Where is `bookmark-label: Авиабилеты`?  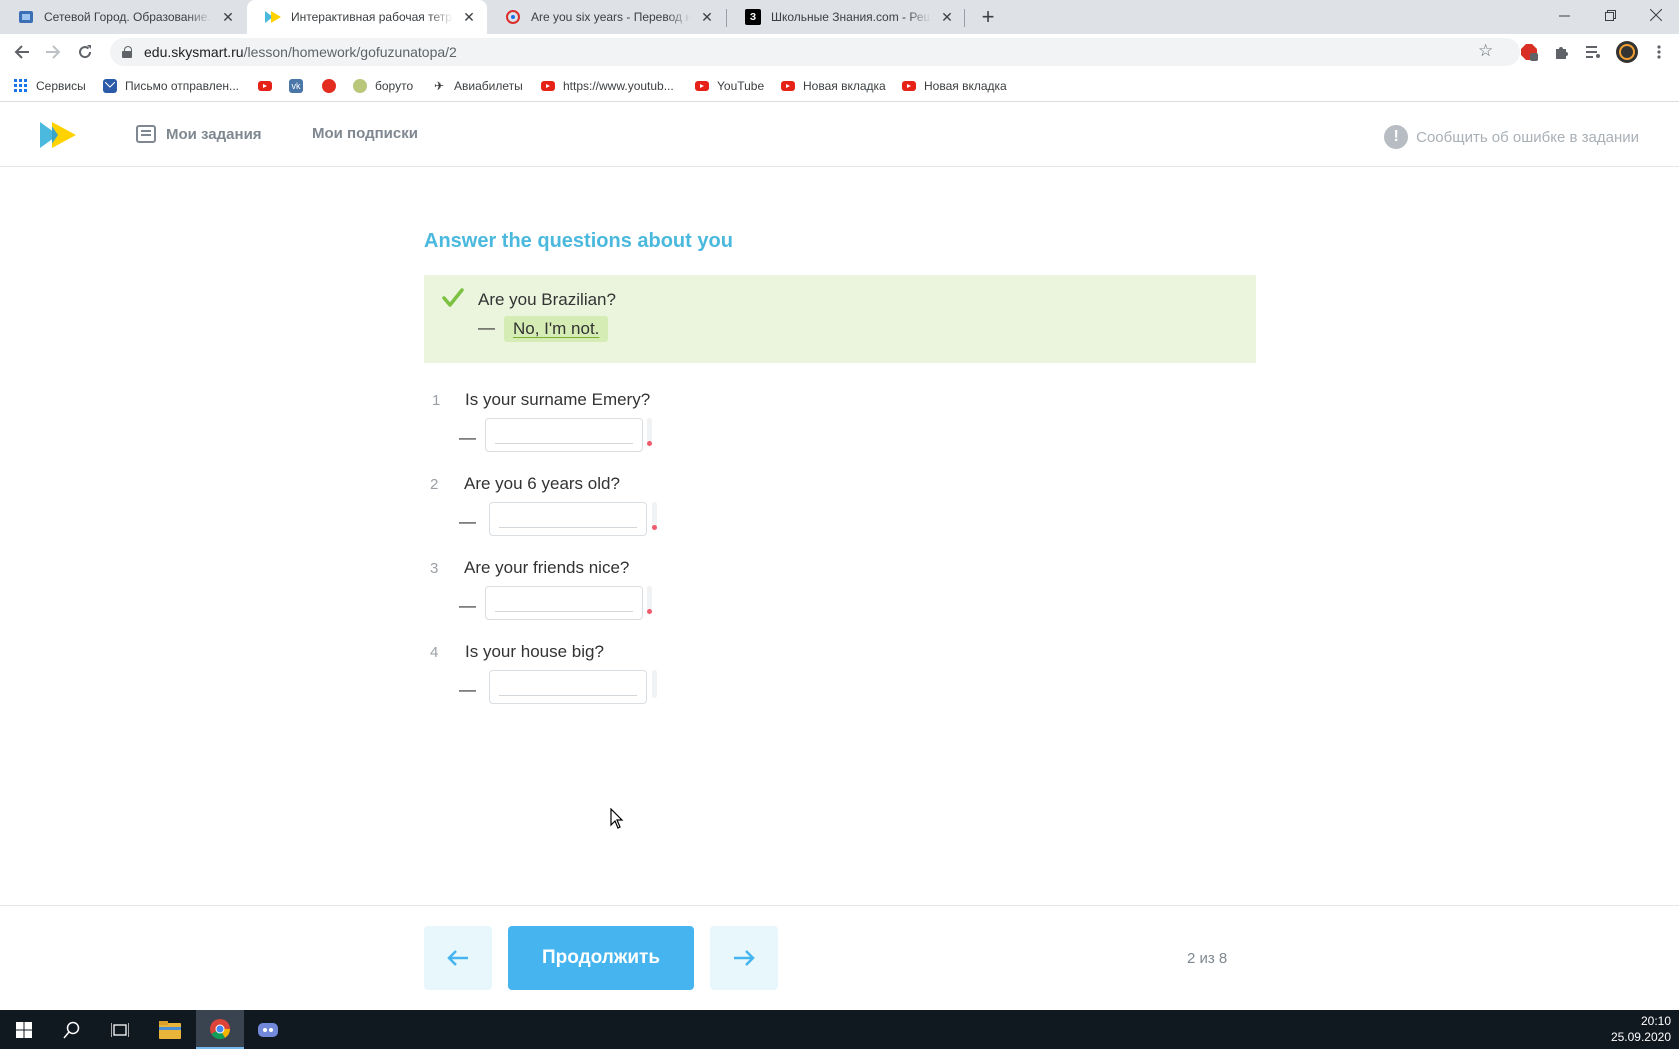 bookmark-label: Авиабилеты is located at coordinates (488, 86).